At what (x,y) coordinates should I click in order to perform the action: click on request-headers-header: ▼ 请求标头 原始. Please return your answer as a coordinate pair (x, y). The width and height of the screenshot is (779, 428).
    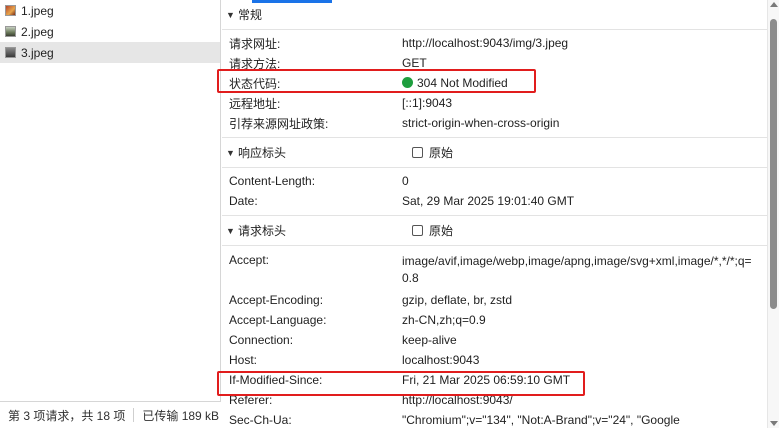
    Looking at the image, I should click on (494, 231).